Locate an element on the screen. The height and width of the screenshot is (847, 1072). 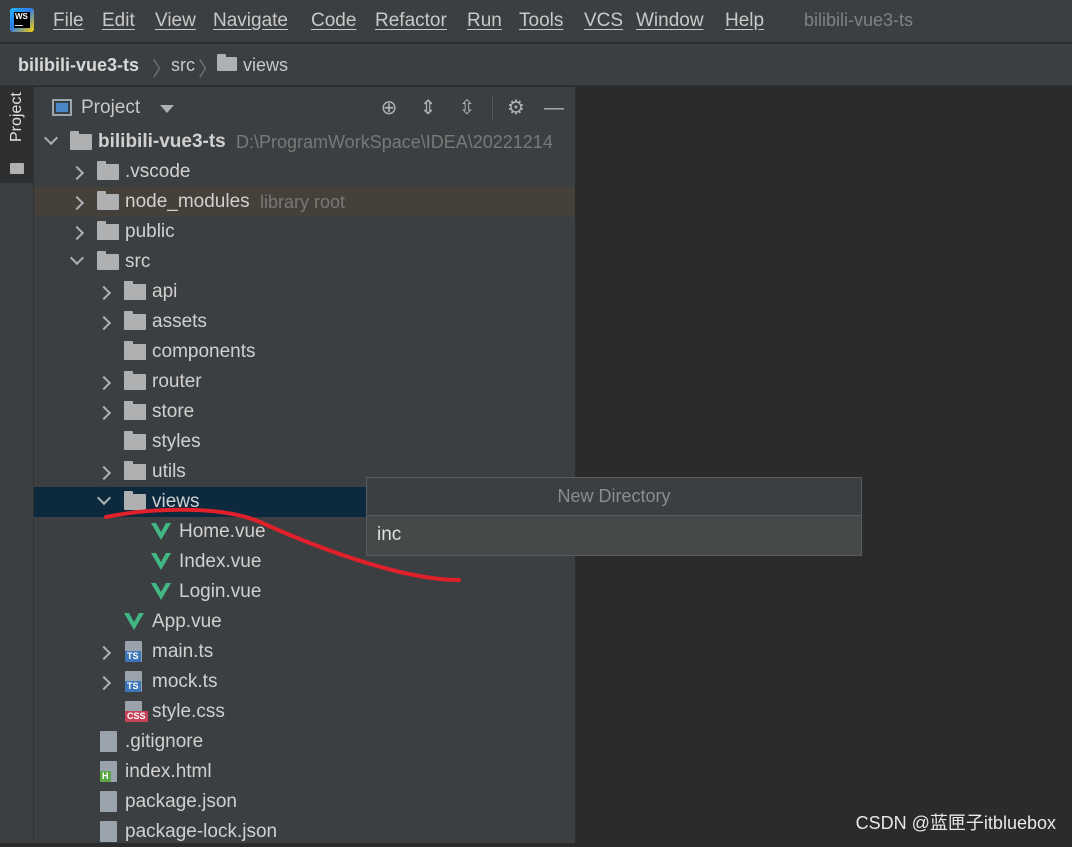
tree-row-style-css: CSS style.css is located at coordinates (304, 712).